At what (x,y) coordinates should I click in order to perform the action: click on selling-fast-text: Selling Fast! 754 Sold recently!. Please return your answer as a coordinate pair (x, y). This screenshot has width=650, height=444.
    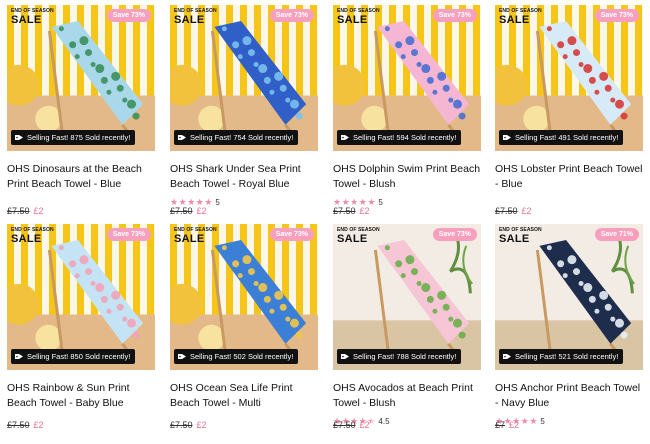
    Looking at the image, I should click on (242, 137).